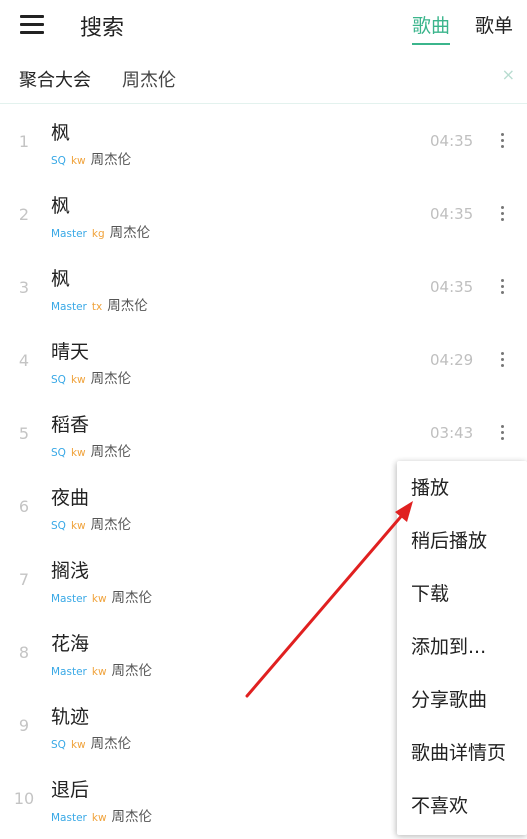  Describe the element at coordinates (462, 541) in the screenshot. I see `menu-item-play-later: 稍后播放` at that location.